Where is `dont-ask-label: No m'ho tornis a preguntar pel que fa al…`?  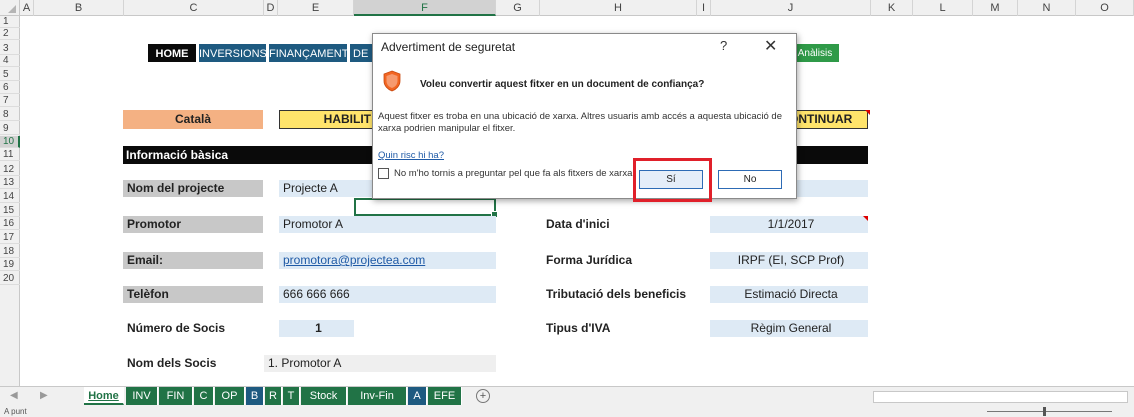 dont-ask-label: No m'ho tornis a preguntar pel que fa al… is located at coordinates (513, 173).